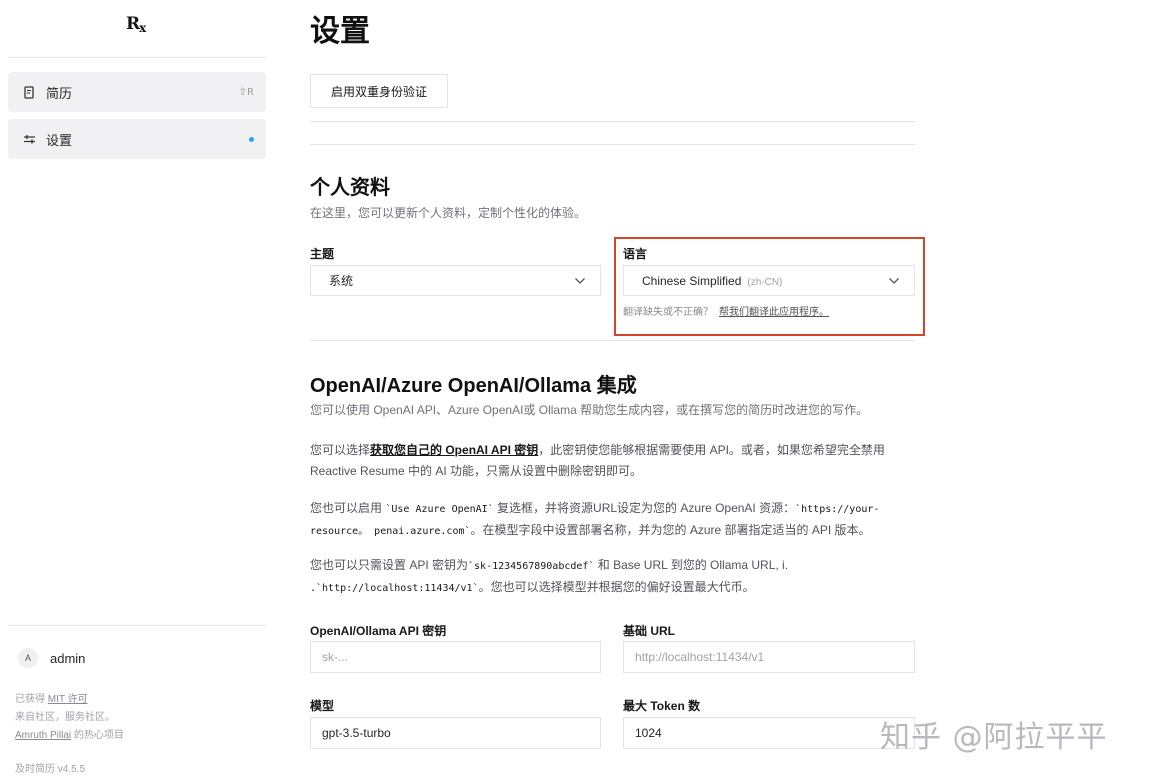 The image size is (1160, 780). What do you see at coordinates (68, 699) in the screenshot?
I see `license-link: MIT 许可` at bounding box center [68, 699].